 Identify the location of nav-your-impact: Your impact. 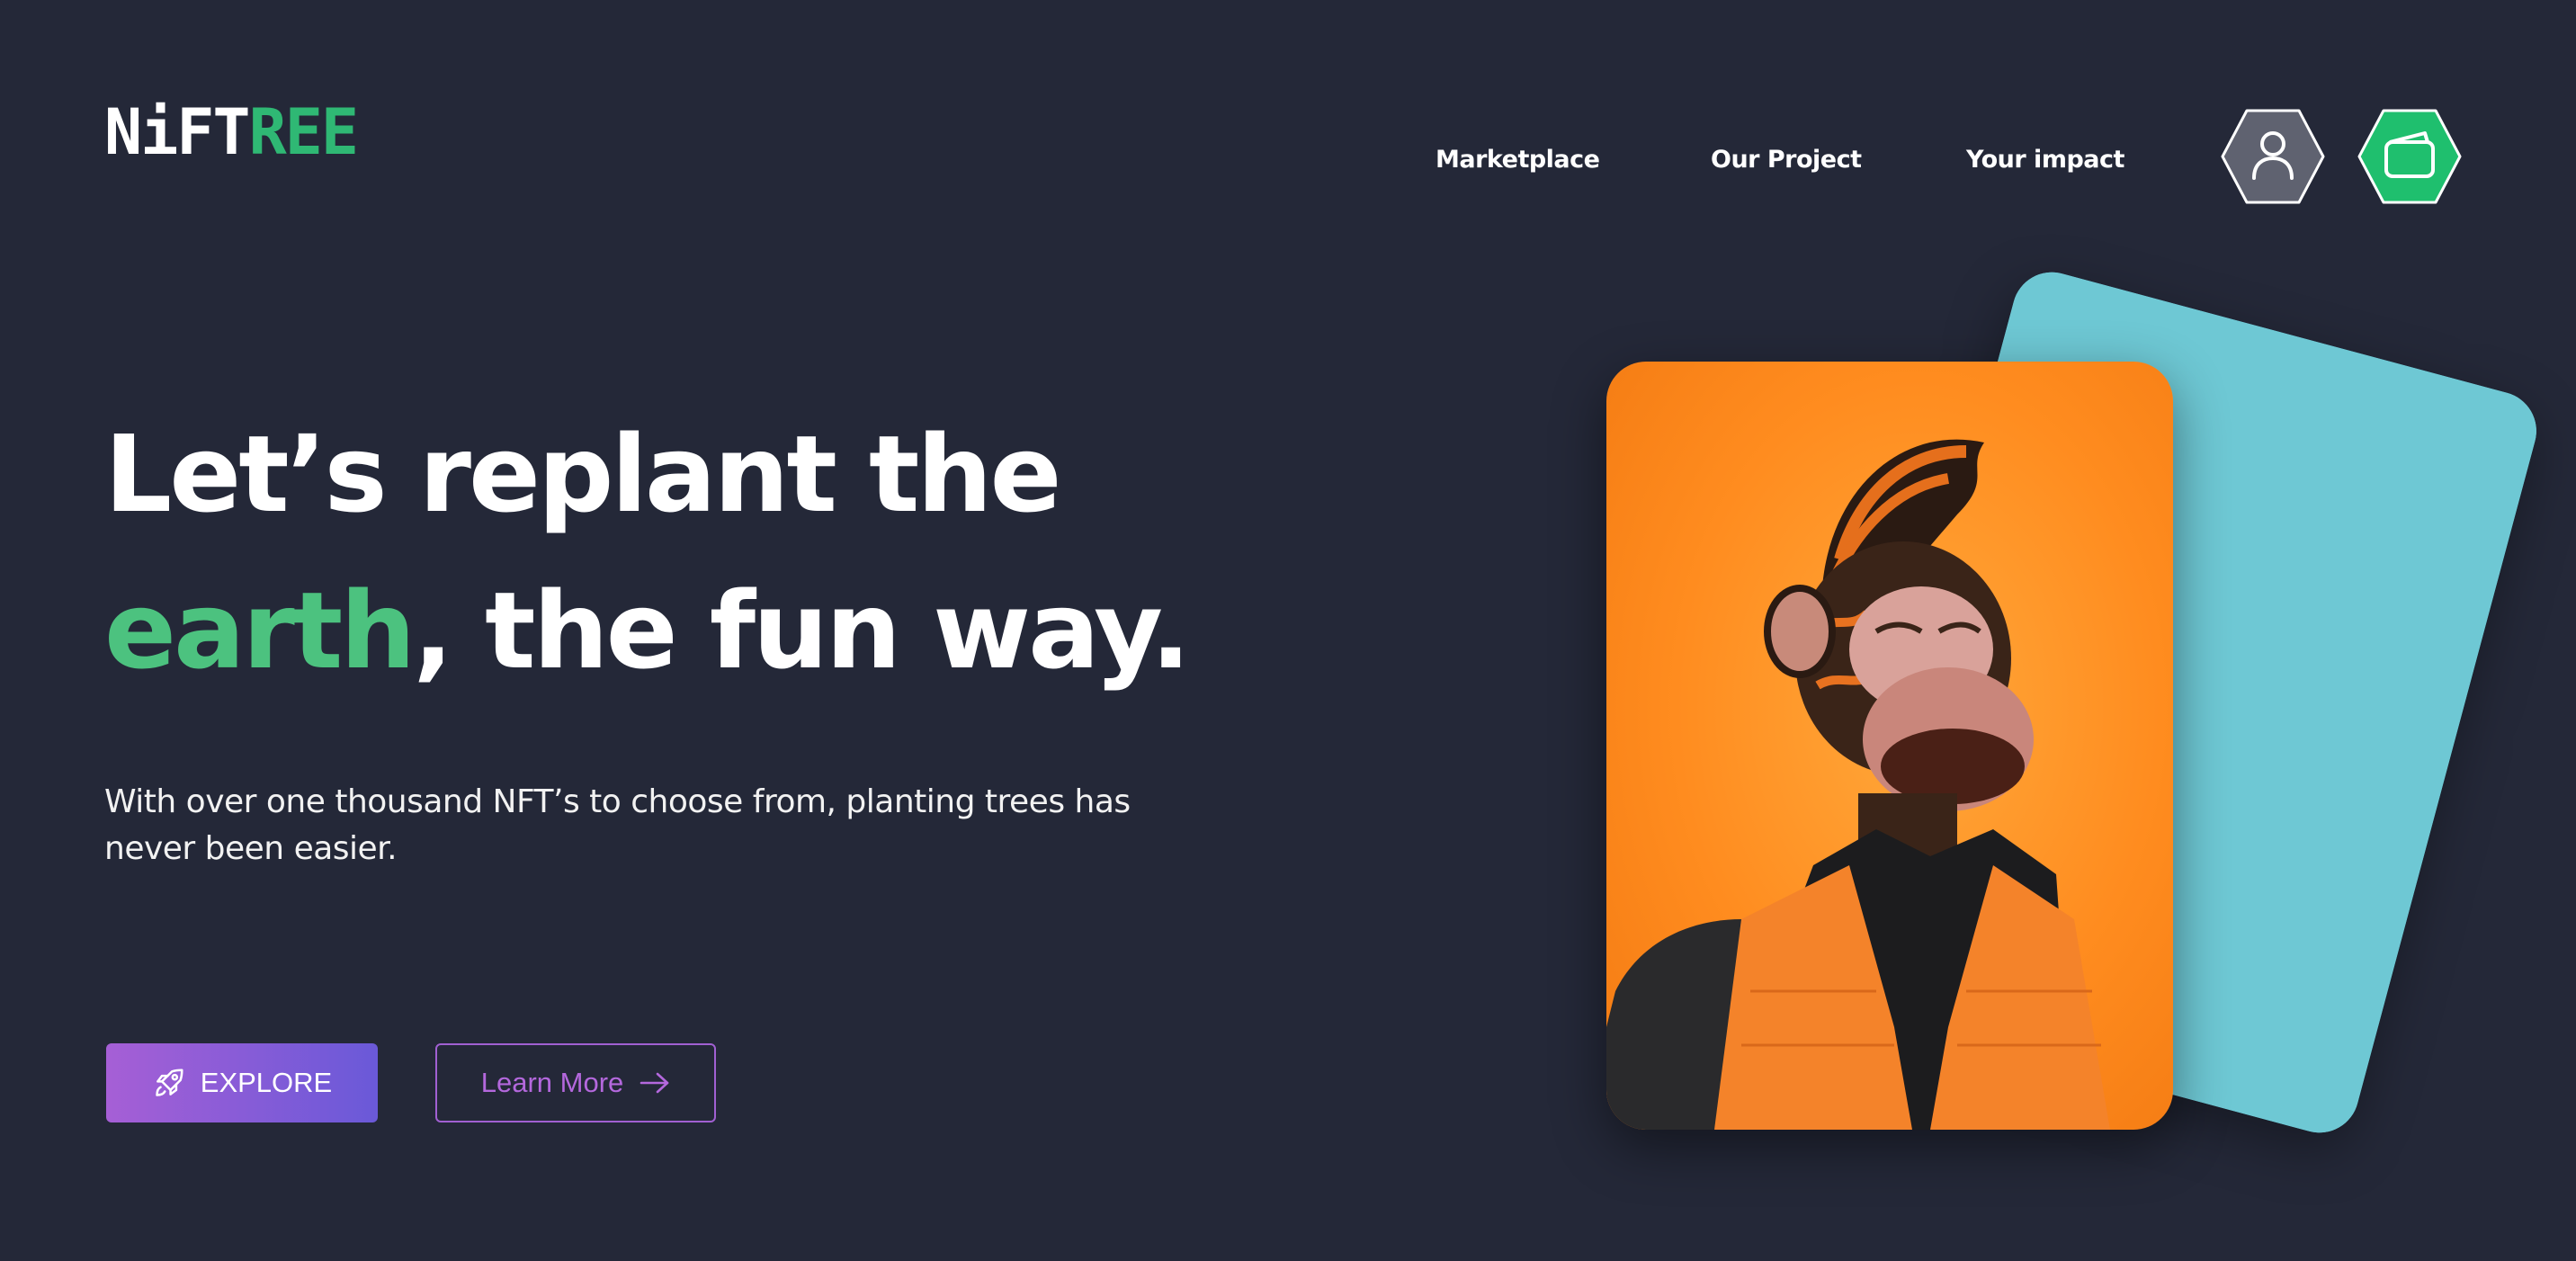
(2045, 160).